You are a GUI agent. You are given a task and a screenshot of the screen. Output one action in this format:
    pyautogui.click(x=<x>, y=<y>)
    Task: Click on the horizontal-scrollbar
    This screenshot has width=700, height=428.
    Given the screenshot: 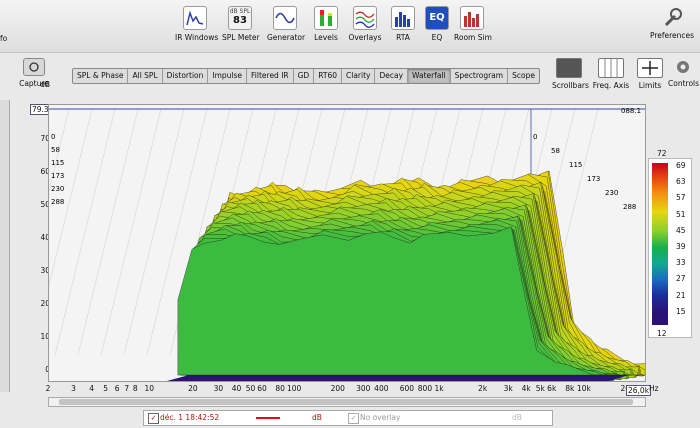 What is the action you would take?
    pyautogui.click(x=347, y=402)
    